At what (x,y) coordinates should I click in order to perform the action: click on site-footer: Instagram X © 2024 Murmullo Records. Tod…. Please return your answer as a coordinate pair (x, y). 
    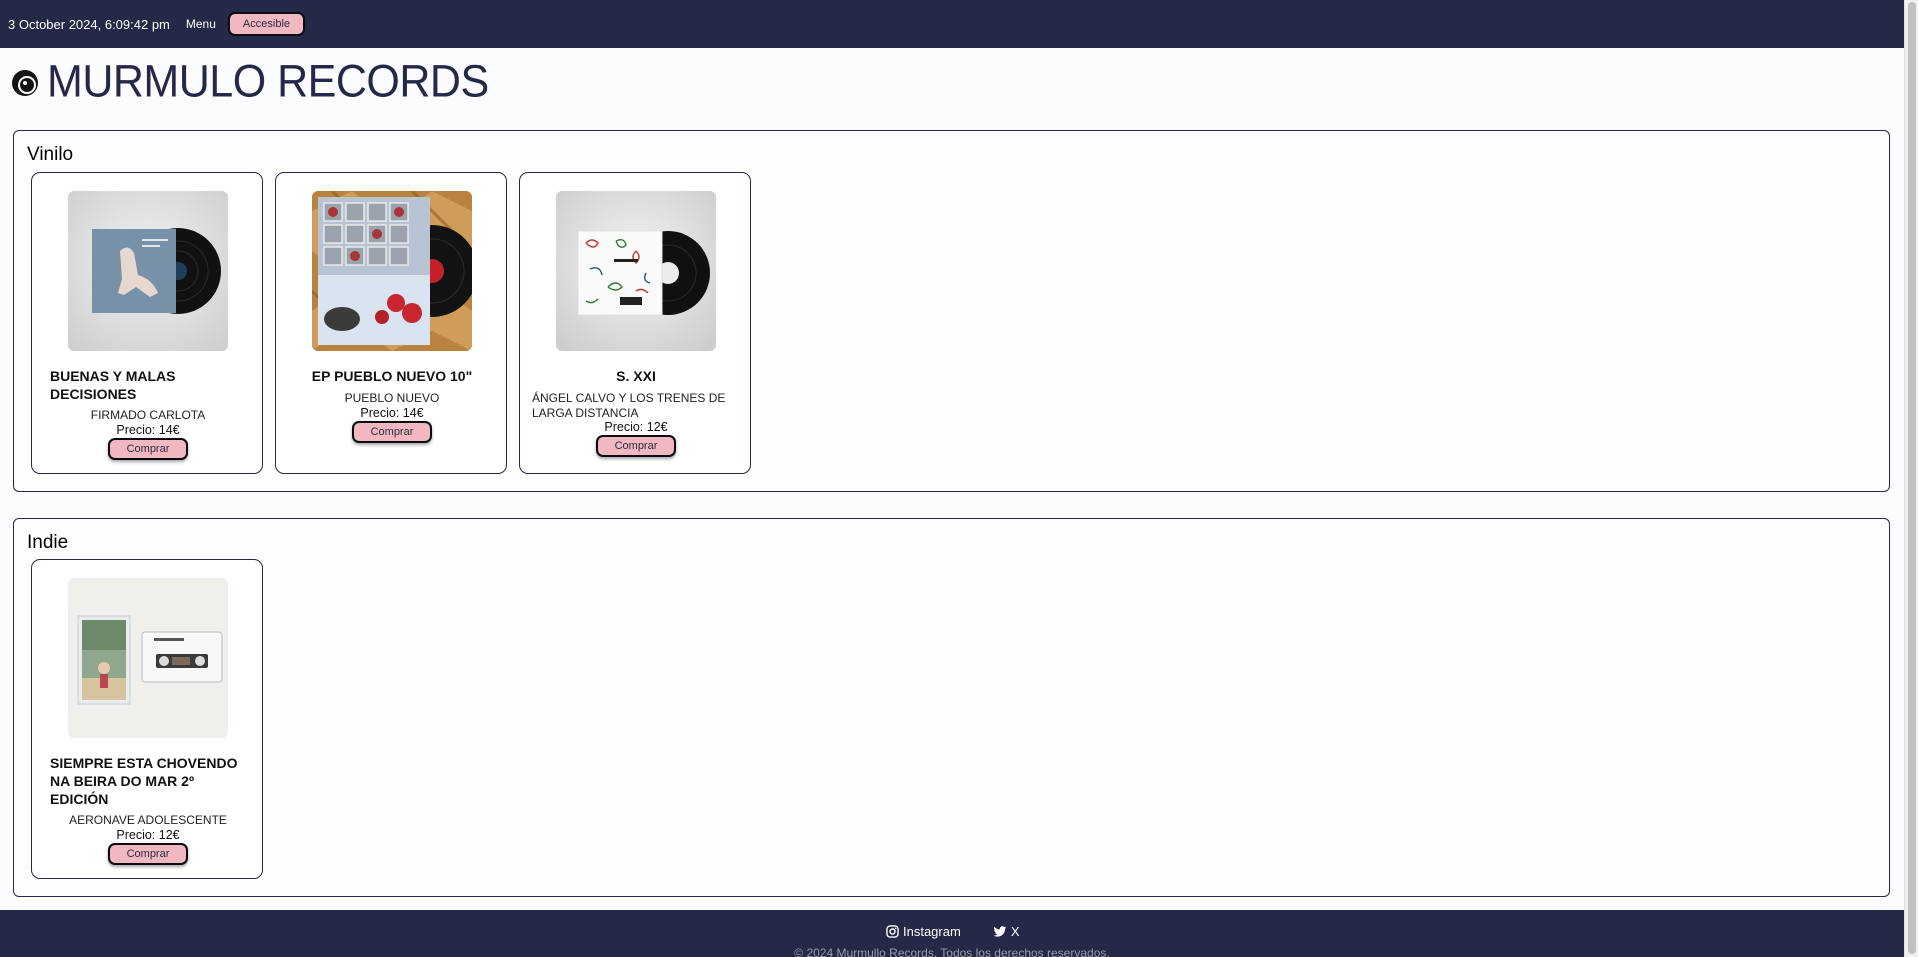
    Looking at the image, I should click on (952, 933).